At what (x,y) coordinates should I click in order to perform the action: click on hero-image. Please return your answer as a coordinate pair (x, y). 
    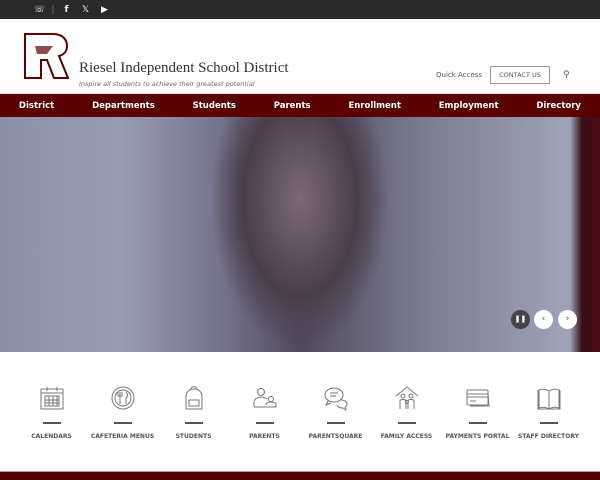
    Looking at the image, I should click on (300, 234).